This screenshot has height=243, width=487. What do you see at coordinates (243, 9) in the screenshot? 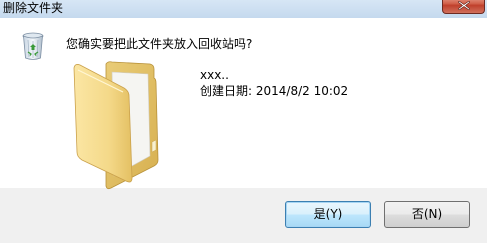
I see `title-bar: 删除文件夹` at bounding box center [243, 9].